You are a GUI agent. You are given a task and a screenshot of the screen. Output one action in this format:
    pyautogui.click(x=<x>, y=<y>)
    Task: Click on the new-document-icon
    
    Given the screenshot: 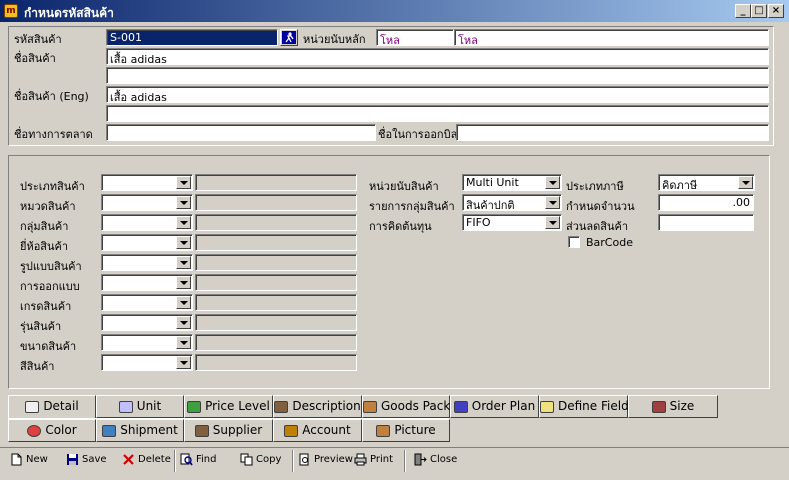 What is the action you would take?
    pyautogui.click(x=16, y=459)
    